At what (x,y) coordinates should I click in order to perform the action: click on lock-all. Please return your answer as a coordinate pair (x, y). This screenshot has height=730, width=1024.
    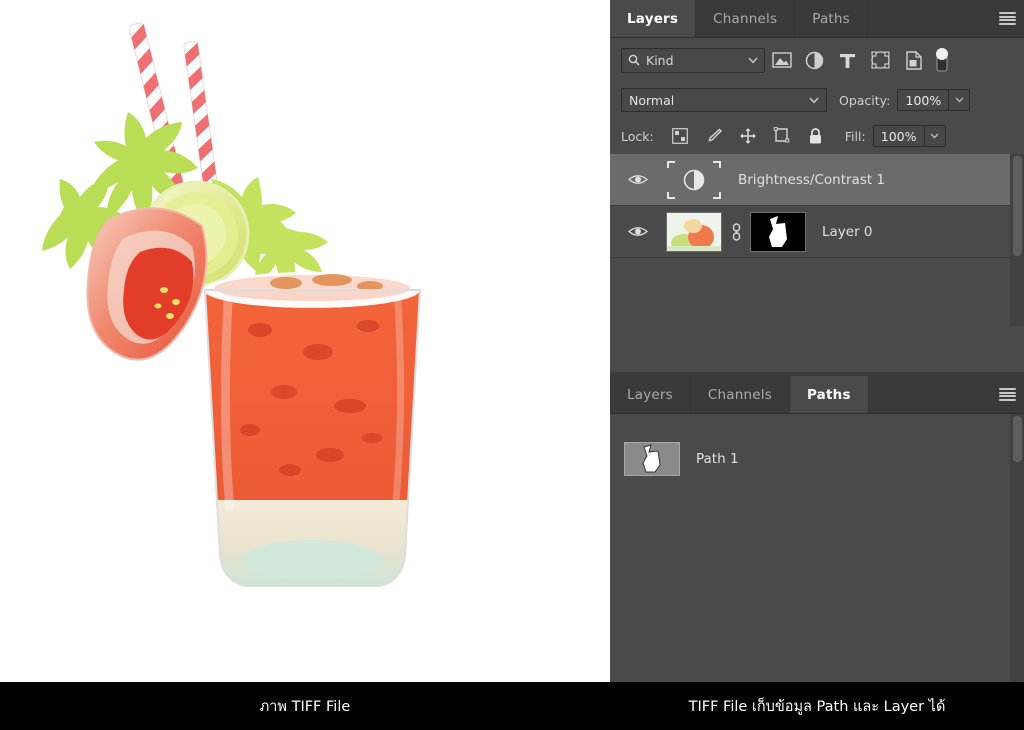
    Looking at the image, I should click on (816, 136).